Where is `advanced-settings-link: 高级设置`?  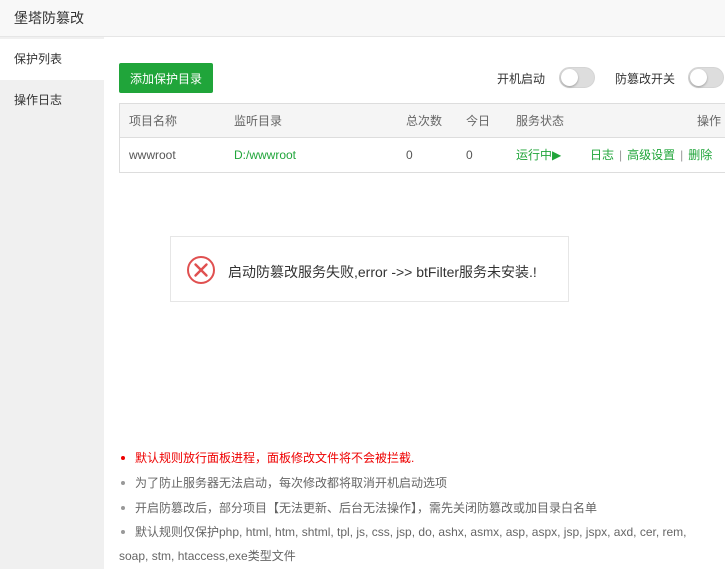 advanced-settings-link: 高级设置 is located at coordinates (651, 155).